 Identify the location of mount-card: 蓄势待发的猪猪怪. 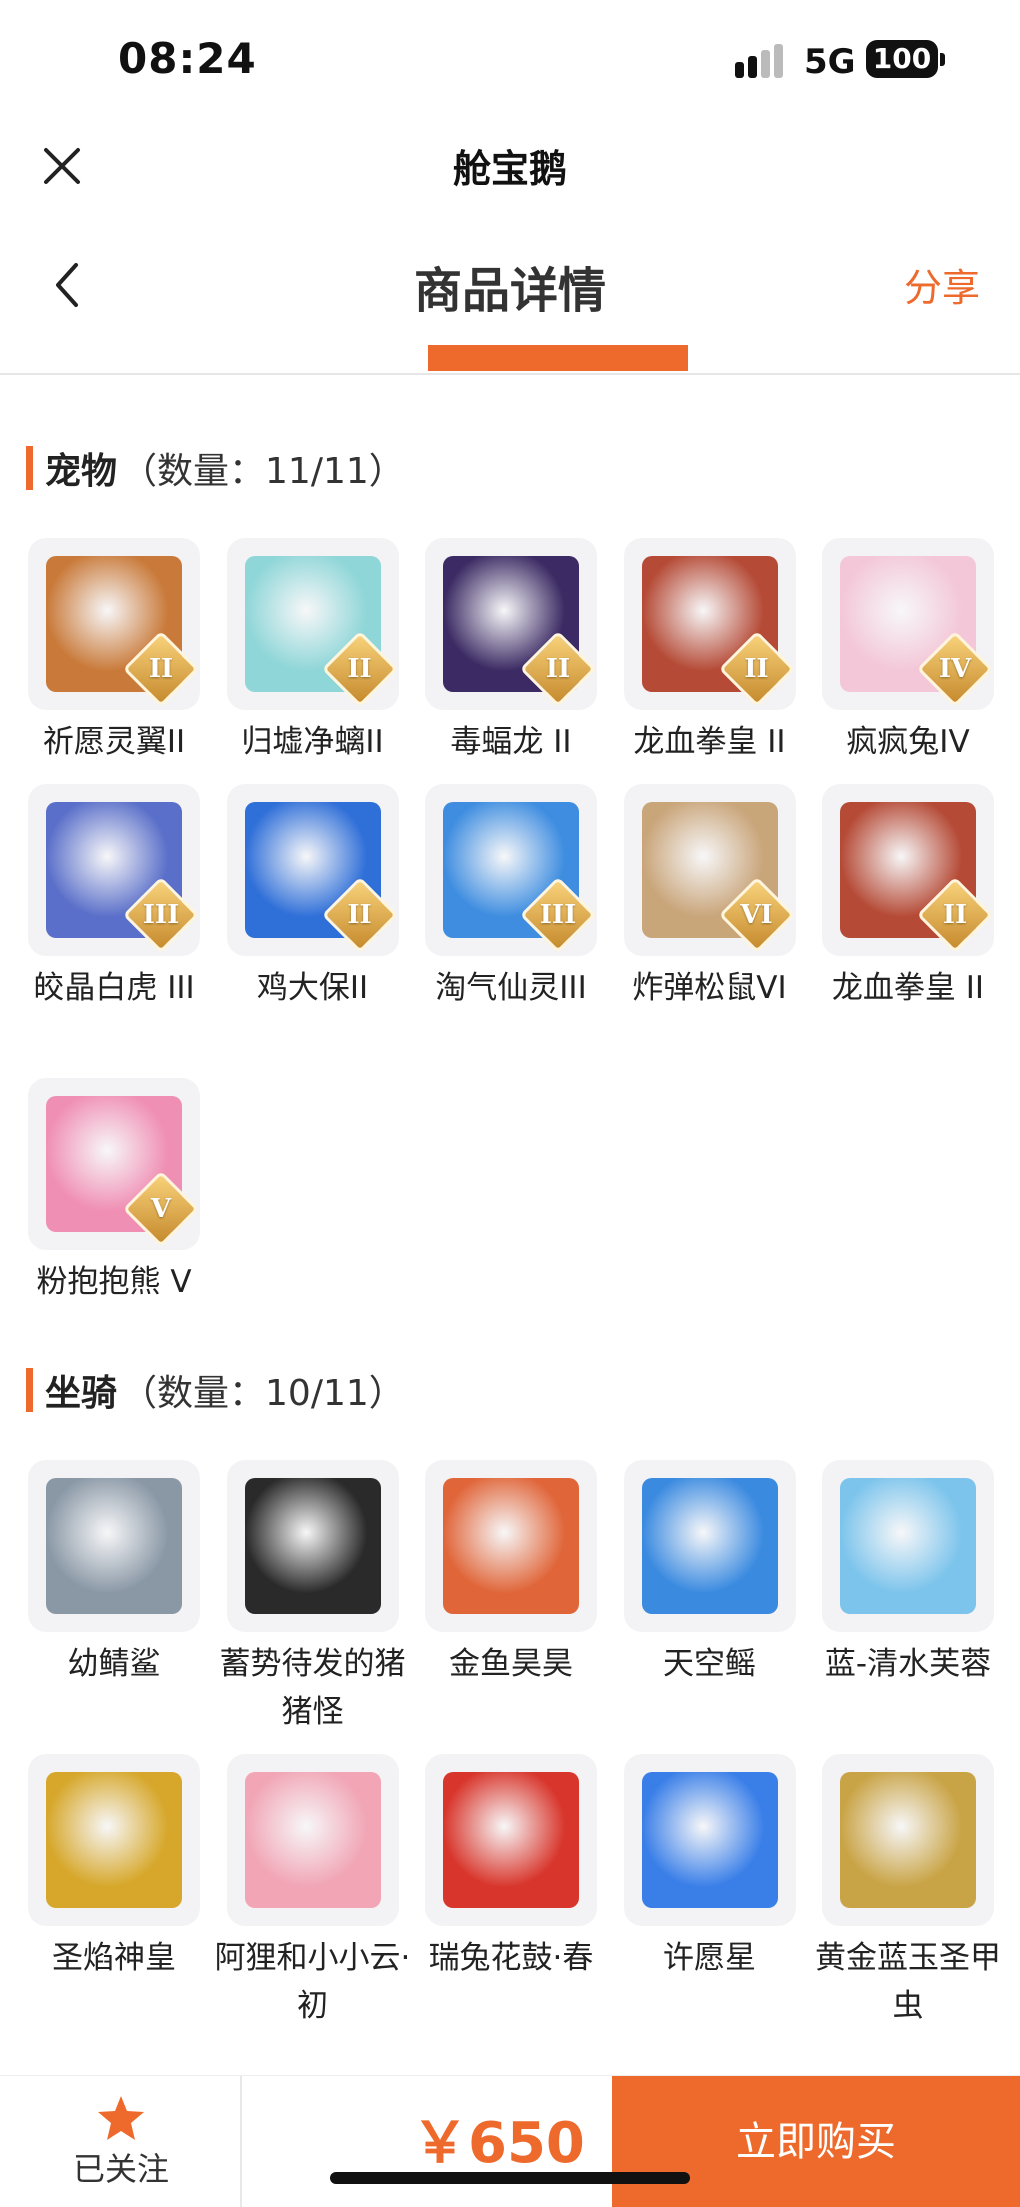
(313, 1598).